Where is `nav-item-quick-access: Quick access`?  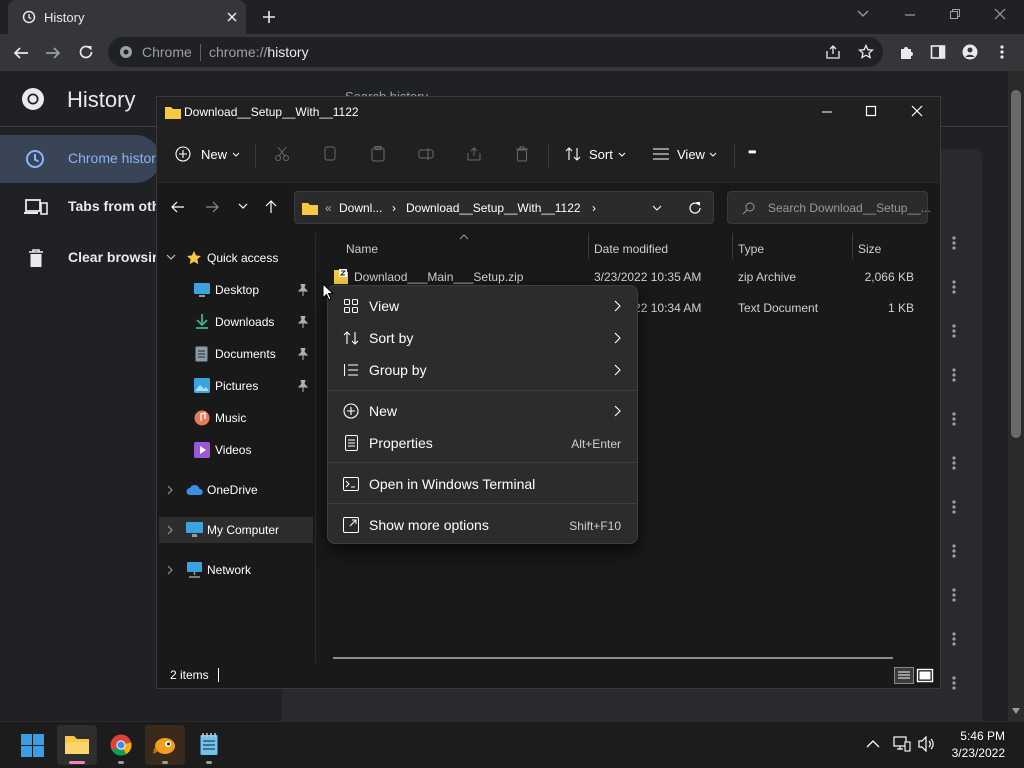 nav-item-quick-access: Quick access is located at coordinates (236, 258).